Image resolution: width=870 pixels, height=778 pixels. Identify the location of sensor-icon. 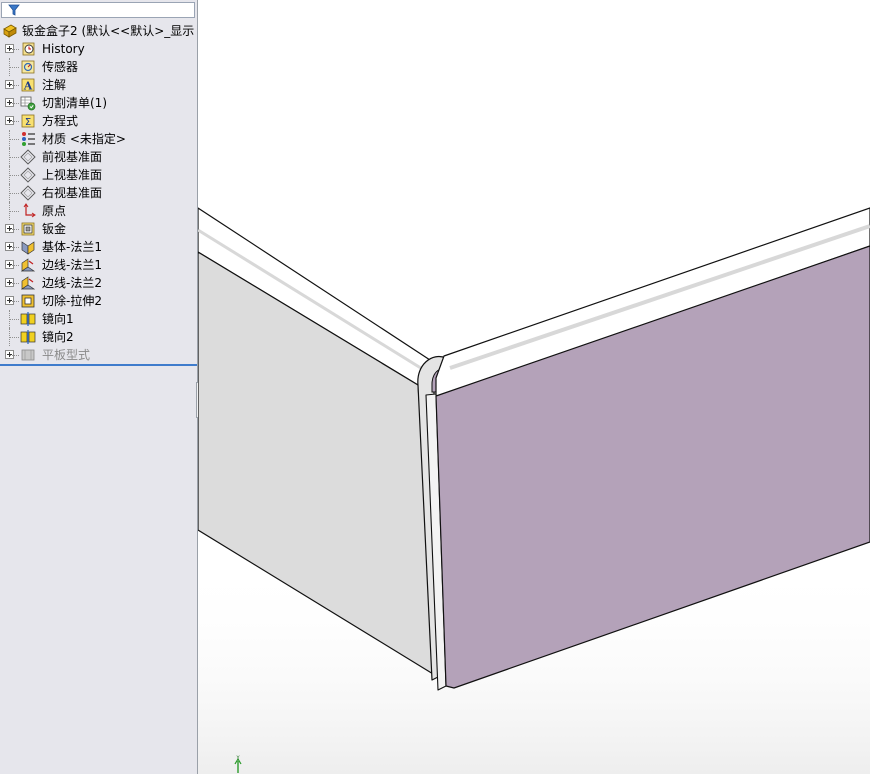
(28, 67).